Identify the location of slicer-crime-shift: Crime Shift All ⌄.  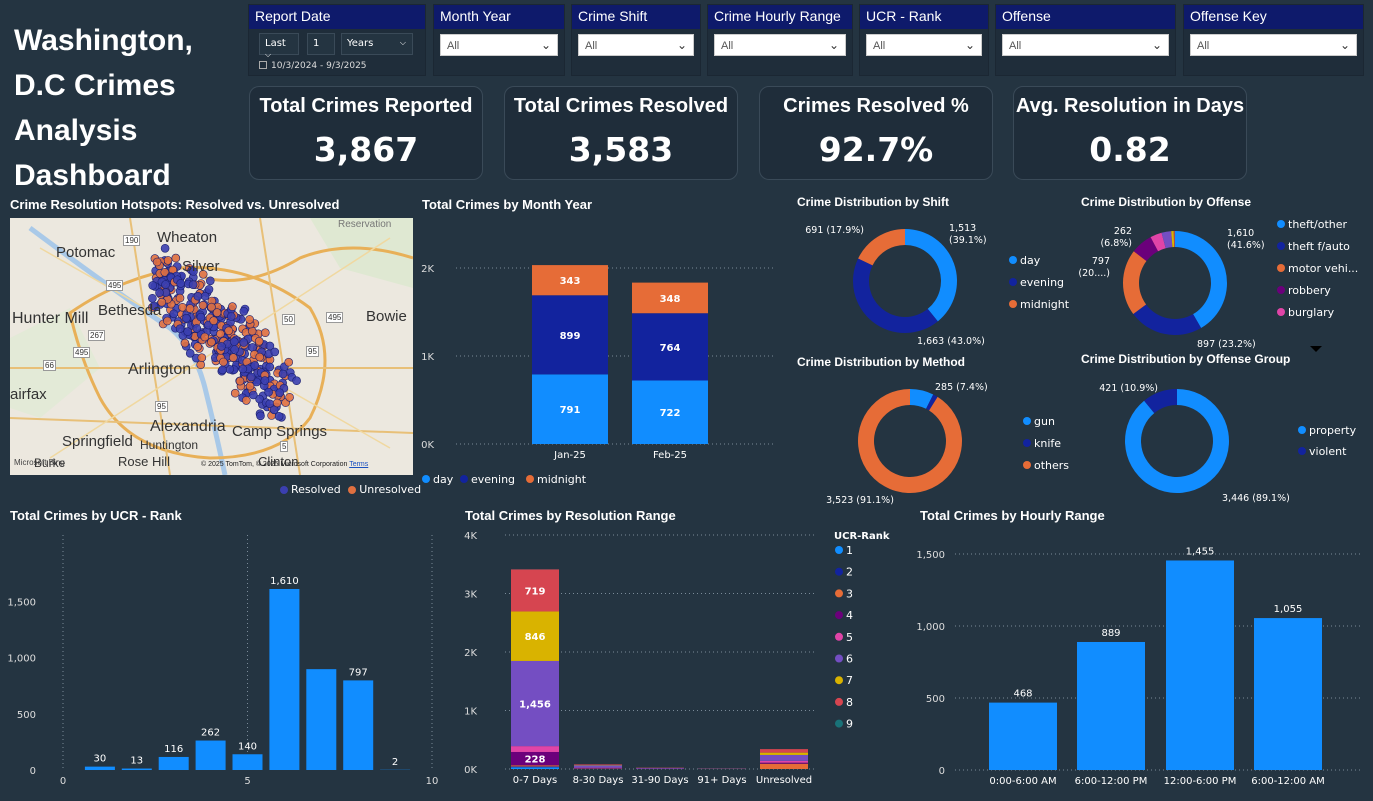
(636, 40).